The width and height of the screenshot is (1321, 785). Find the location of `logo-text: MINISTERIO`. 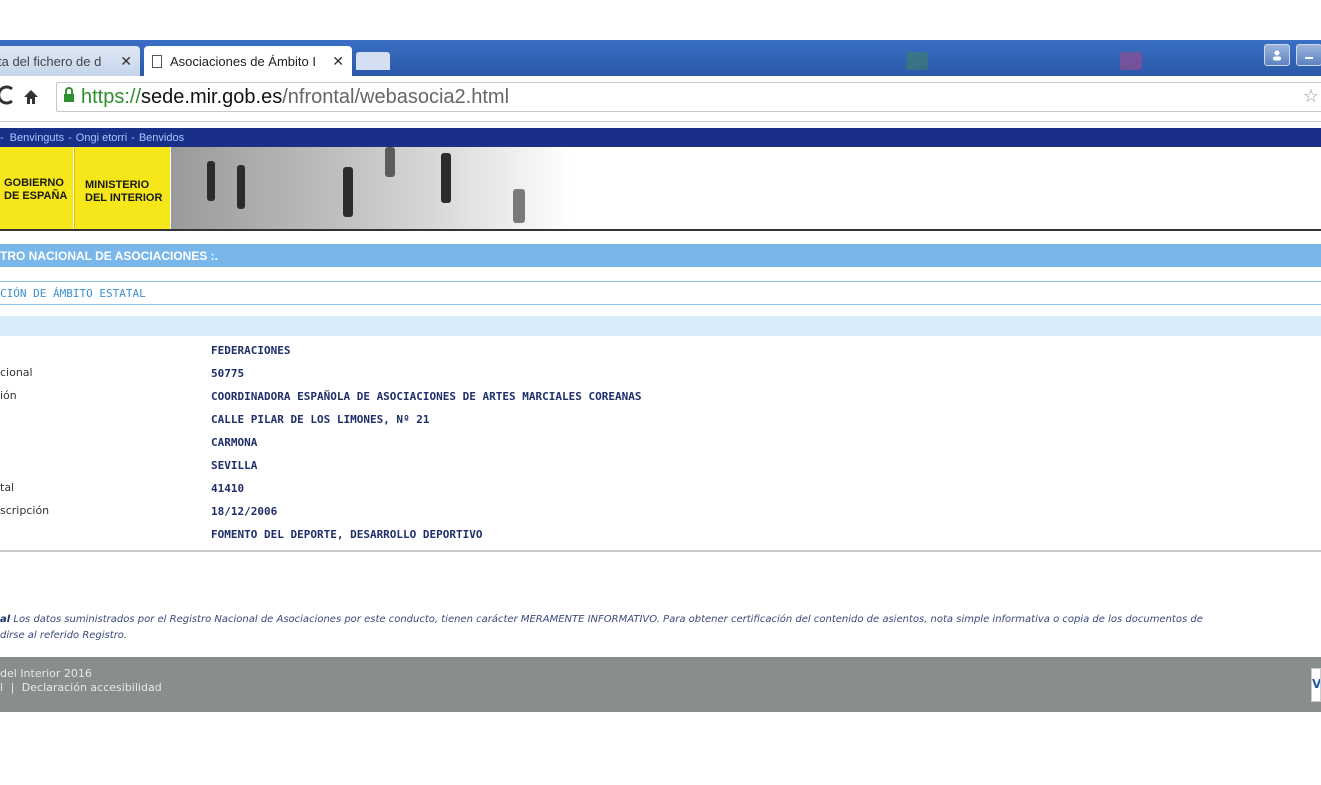

logo-text: MINISTERIO is located at coordinates (117, 185).